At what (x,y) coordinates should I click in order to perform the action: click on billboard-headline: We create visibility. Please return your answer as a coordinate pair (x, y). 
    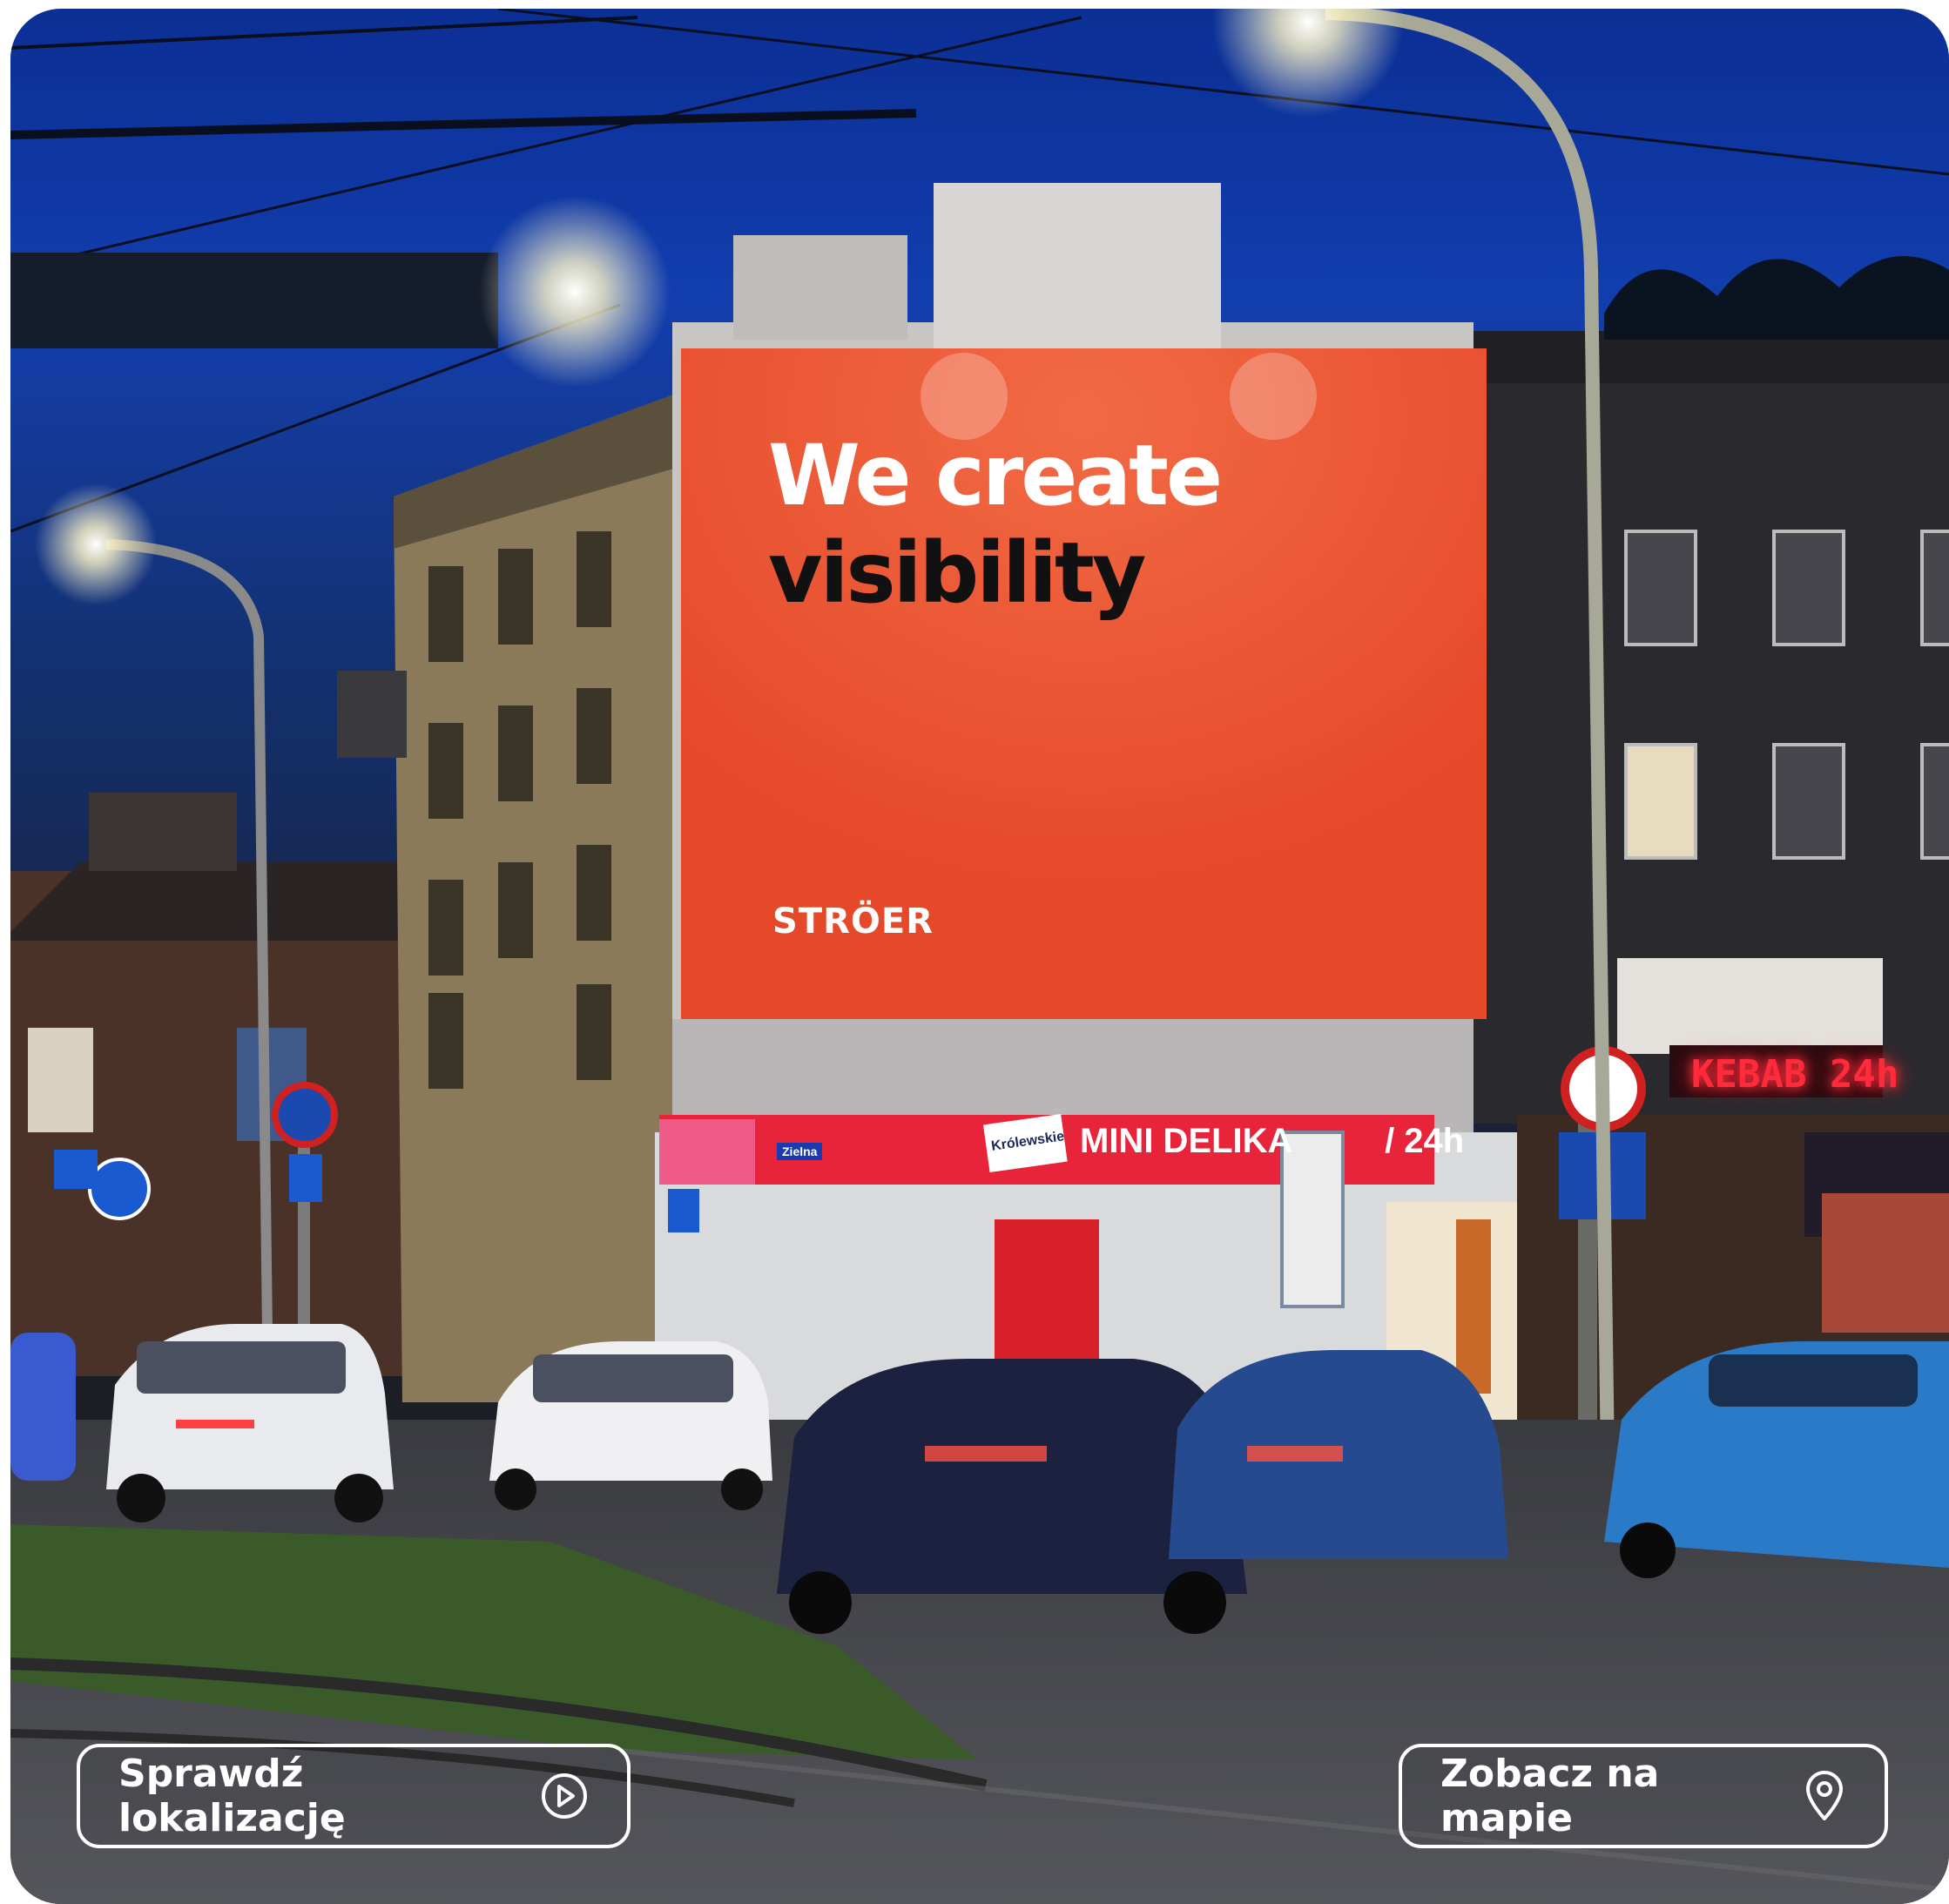
    Looking at the image, I should click on (995, 524).